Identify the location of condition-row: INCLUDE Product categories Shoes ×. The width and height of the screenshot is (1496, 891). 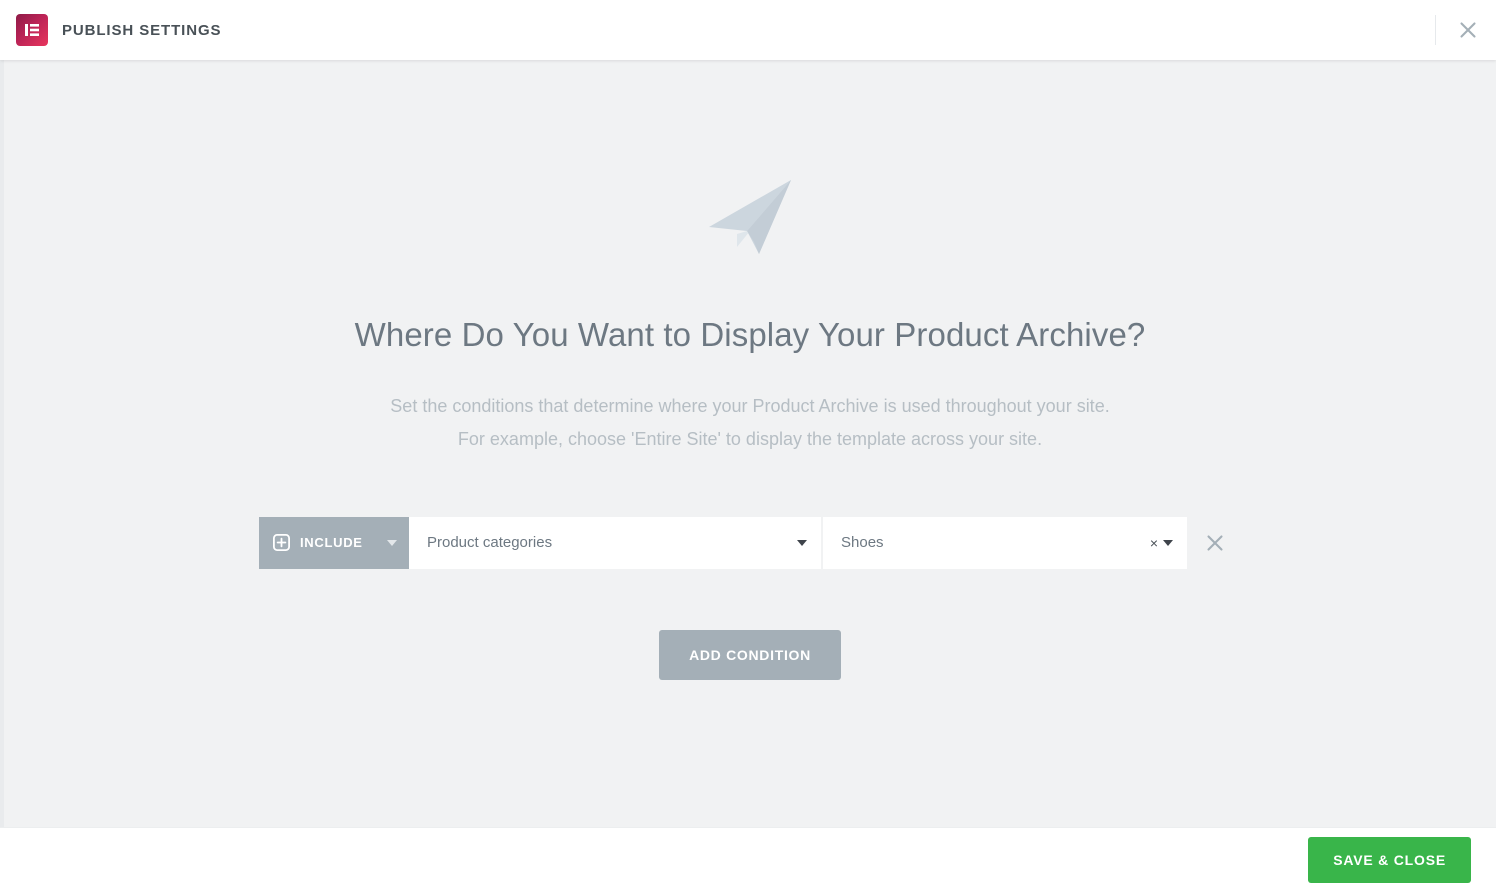
(750, 542).